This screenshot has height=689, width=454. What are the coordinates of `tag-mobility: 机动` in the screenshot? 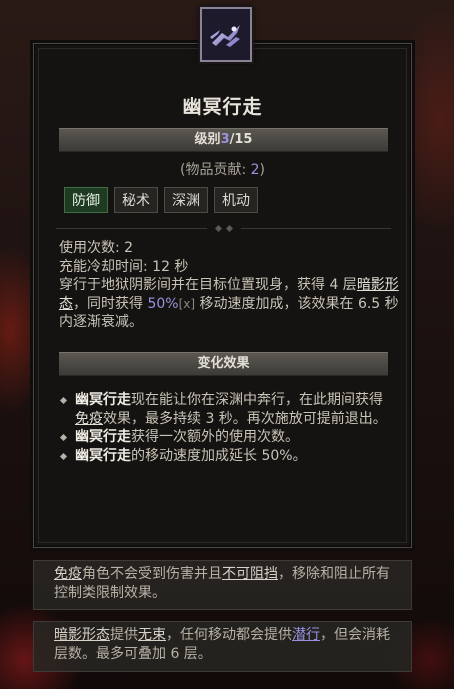 It's located at (236, 200).